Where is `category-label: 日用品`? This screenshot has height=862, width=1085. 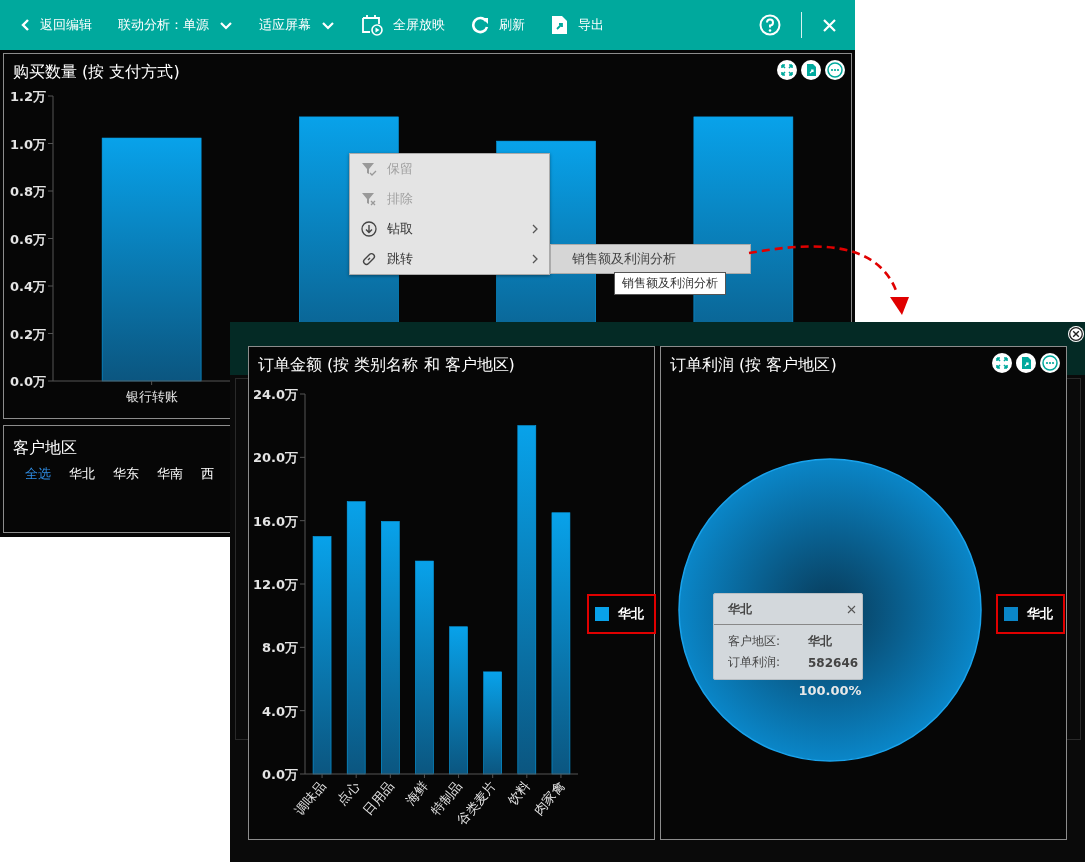
category-label: 日用品 is located at coordinates (378, 798).